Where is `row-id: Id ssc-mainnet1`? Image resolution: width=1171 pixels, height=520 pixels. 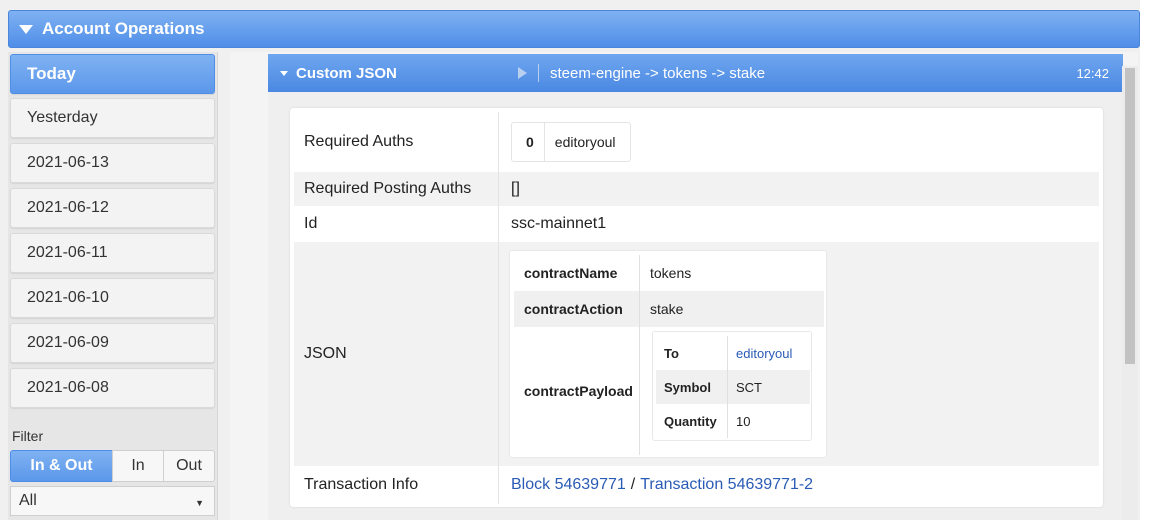
row-id: Id ssc-mainnet1 is located at coordinates (696, 224).